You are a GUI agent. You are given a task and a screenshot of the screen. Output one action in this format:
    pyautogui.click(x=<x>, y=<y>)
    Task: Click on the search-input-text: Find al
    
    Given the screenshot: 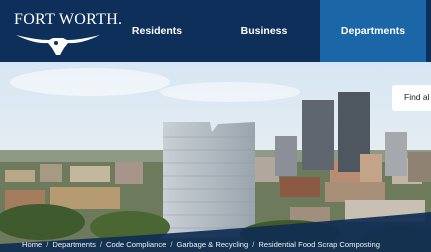 What is the action you would take?
    pyautogui.click(x=417, y=97)
    